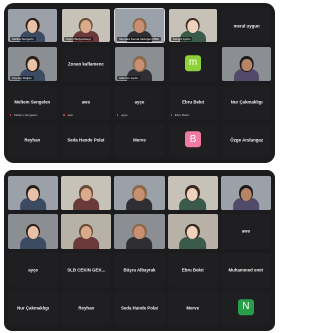  I want to click on participant-tile: Özge Arslangaz, so click(246, 140).